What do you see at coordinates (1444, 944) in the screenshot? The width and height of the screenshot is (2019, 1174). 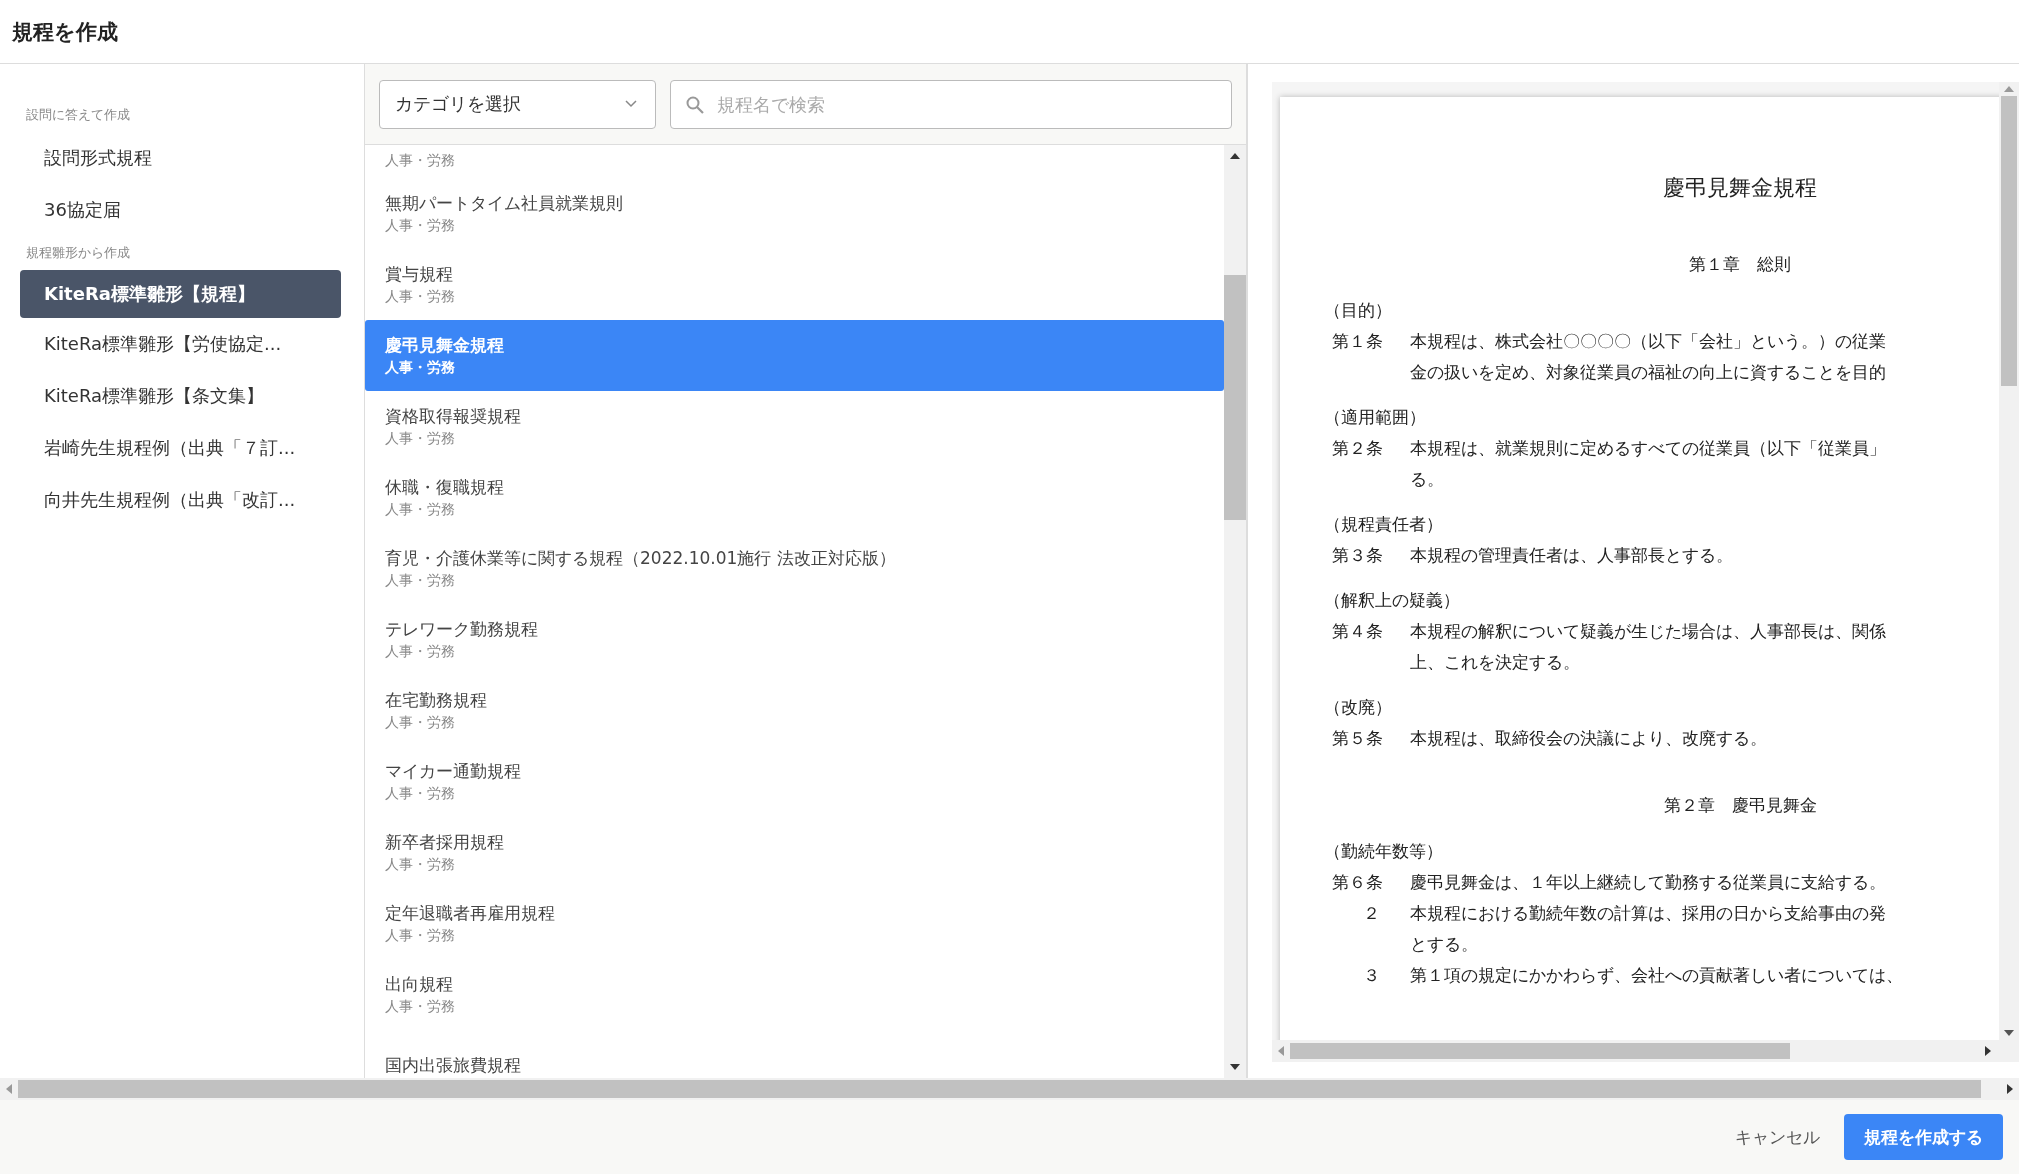 I see `article-line: とする。` at bounding box center [1444, 944].